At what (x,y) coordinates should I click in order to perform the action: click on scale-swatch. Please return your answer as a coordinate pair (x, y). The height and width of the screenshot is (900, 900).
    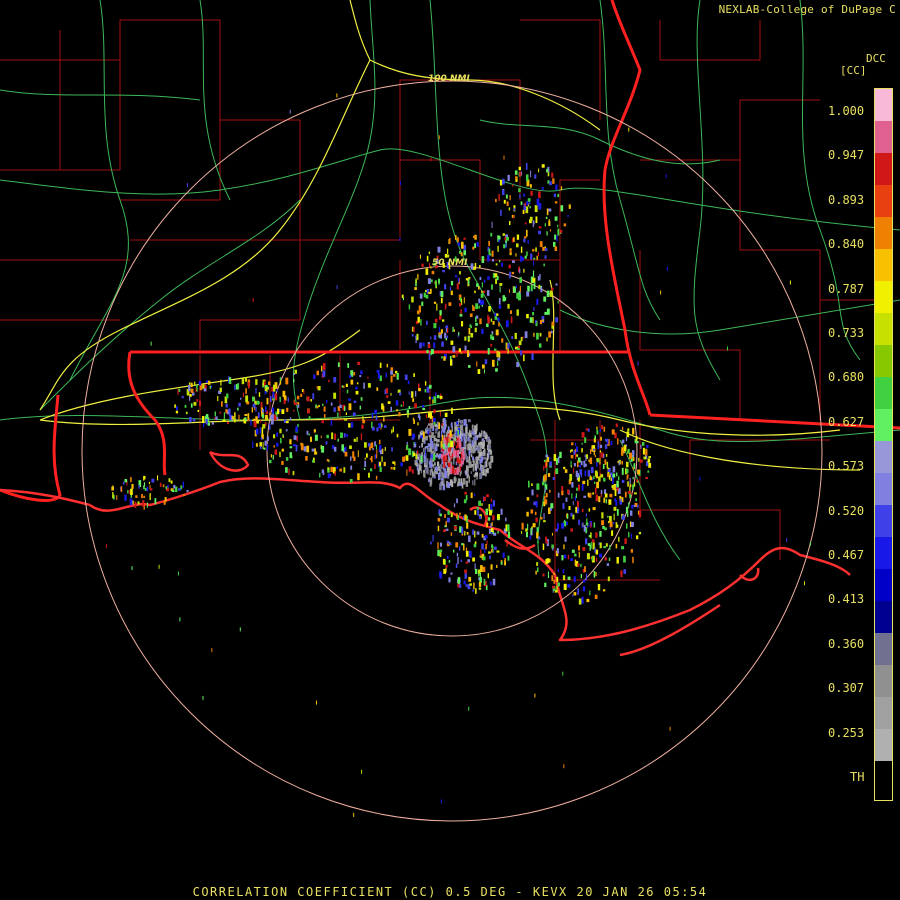
    Looking at the image, I should click on (883, 105).